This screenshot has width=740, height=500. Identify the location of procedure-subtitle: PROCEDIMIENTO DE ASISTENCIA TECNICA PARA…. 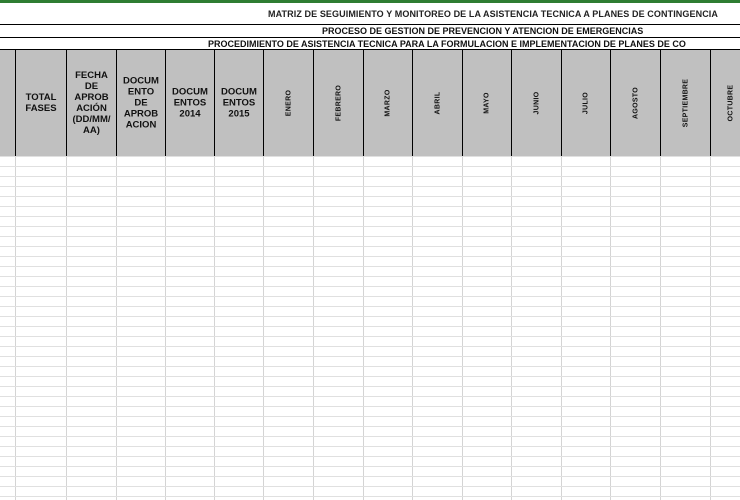
(447, 44).